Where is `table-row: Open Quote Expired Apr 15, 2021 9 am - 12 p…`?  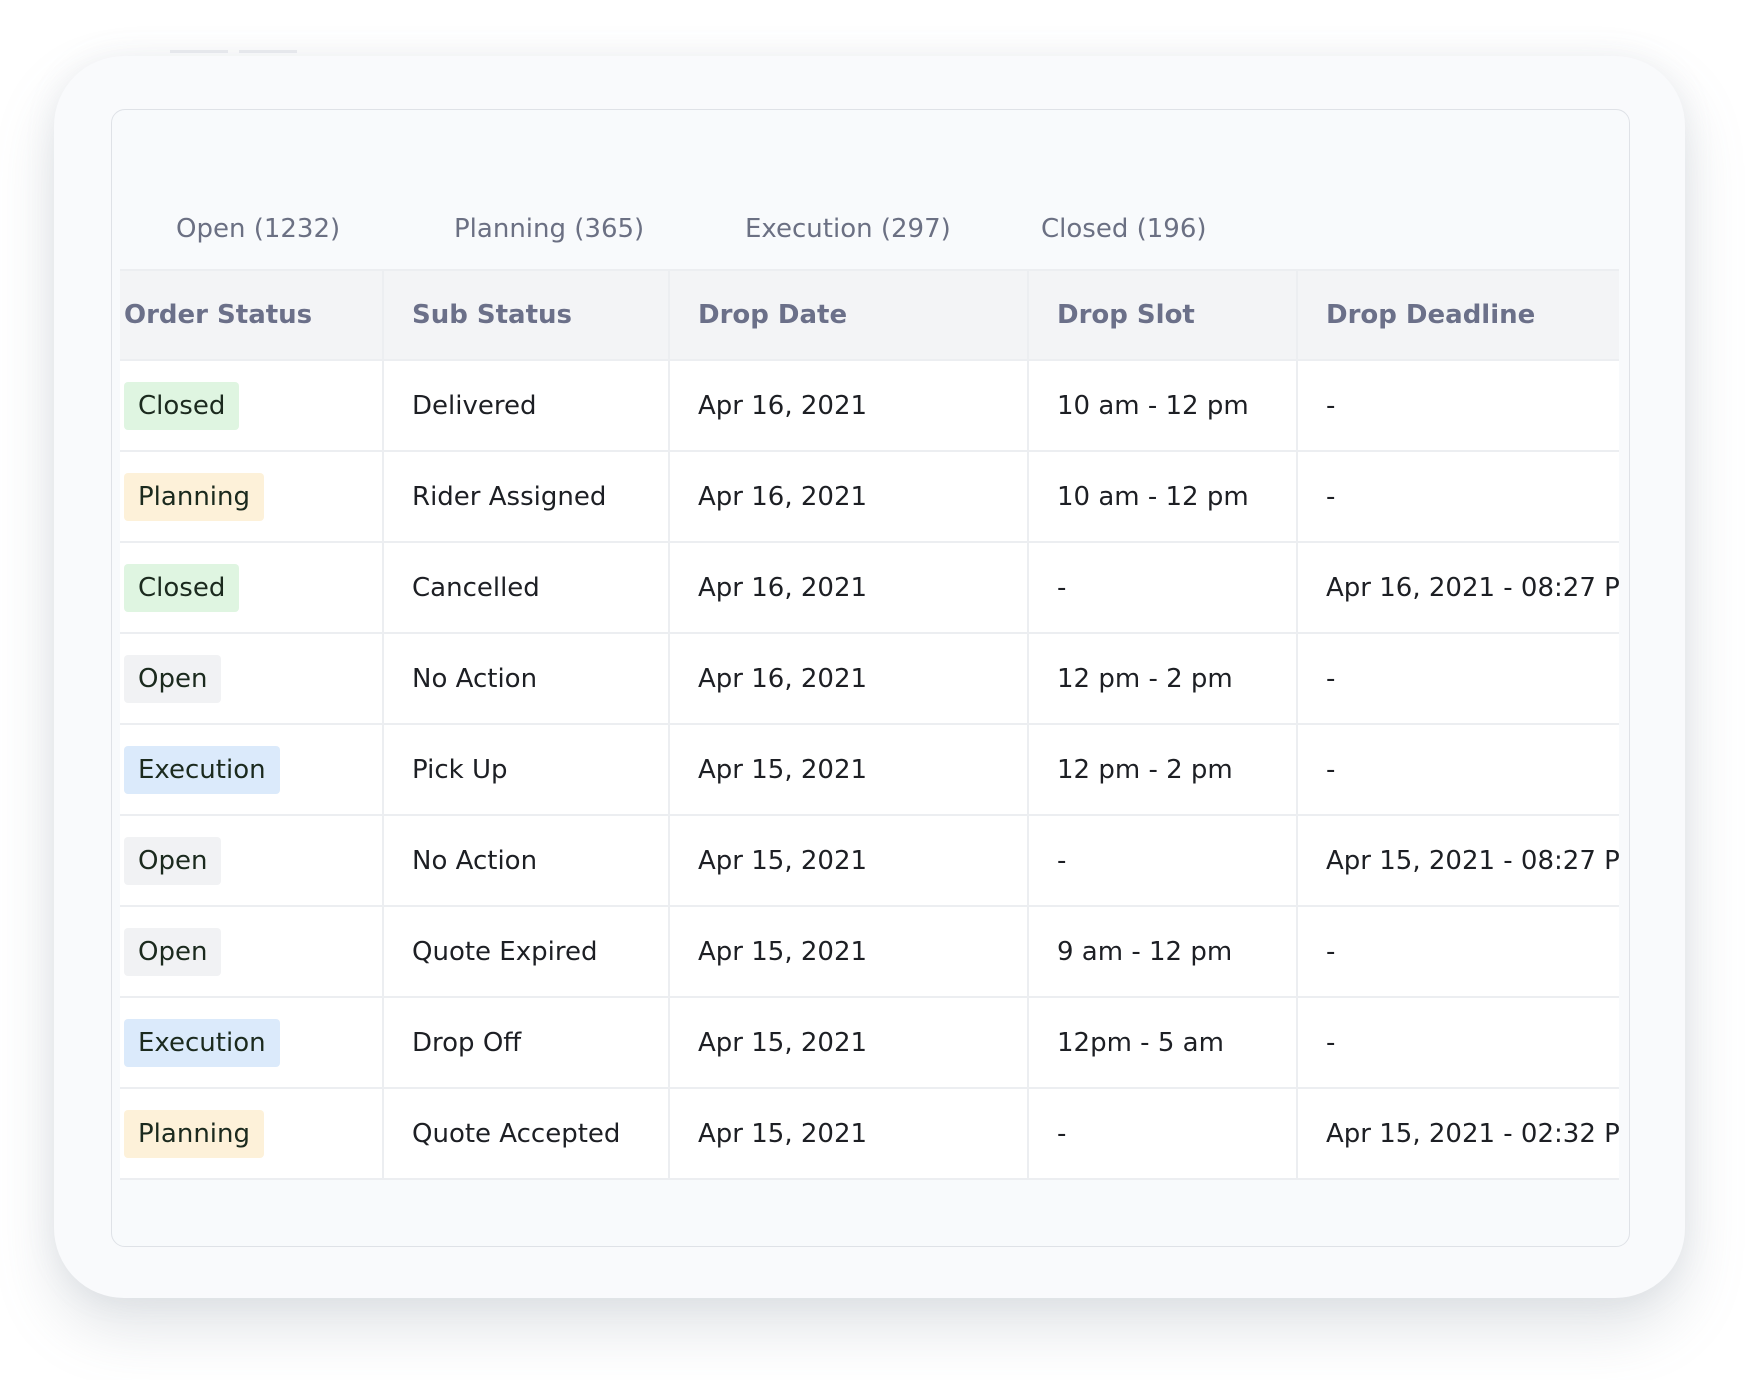 table-row: Open Quote Expired Apr 15, 2021 9 am - 12 p… is located at coordinates (869, 952).